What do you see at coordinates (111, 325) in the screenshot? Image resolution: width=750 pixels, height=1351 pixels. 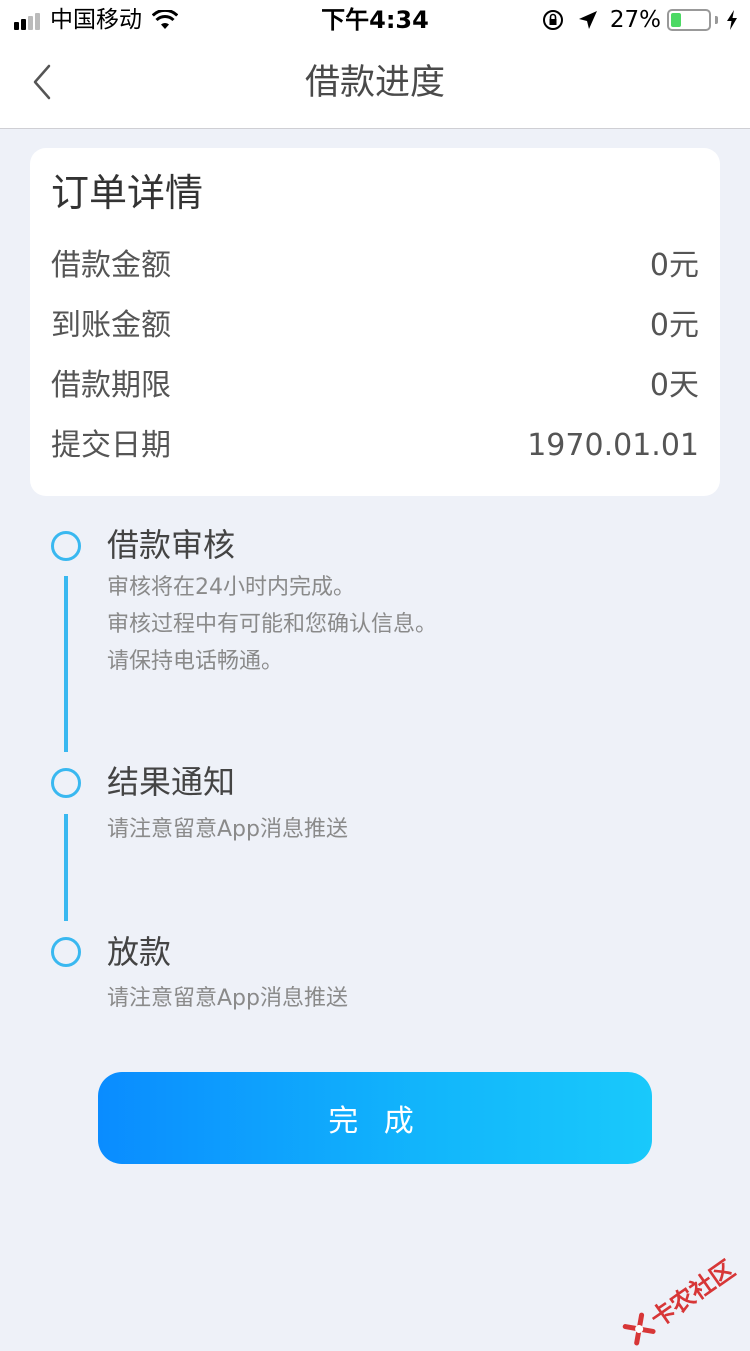 I see `detail-label: 到账金额` at bounding box center [111, 325].